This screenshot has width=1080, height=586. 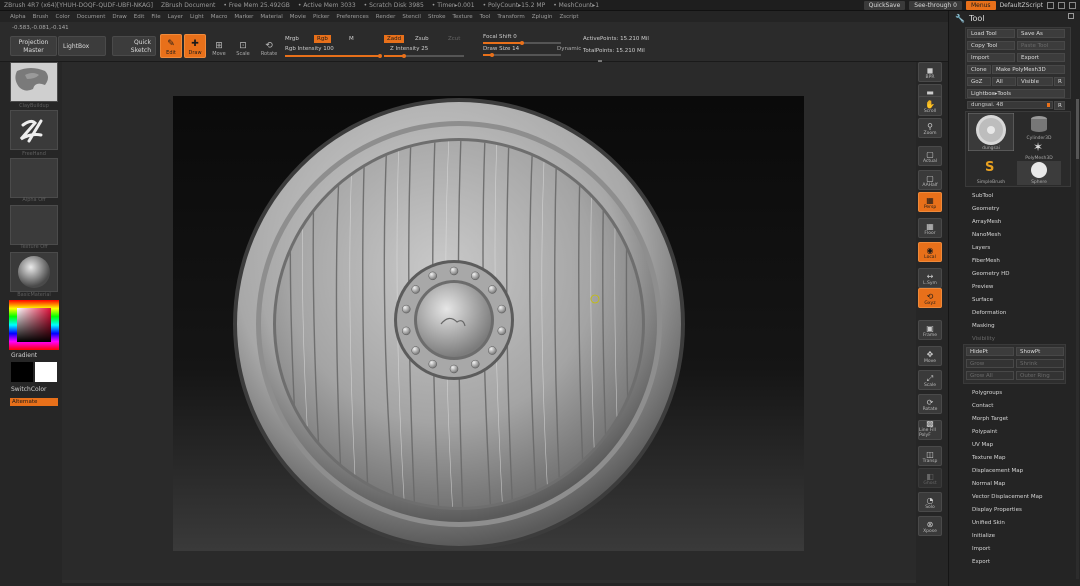 What do you see at coordinates (1010, 105) in the screenshot?
I see `current-tool-slider: dungsai. 48` at bounding box center [1010, 105].